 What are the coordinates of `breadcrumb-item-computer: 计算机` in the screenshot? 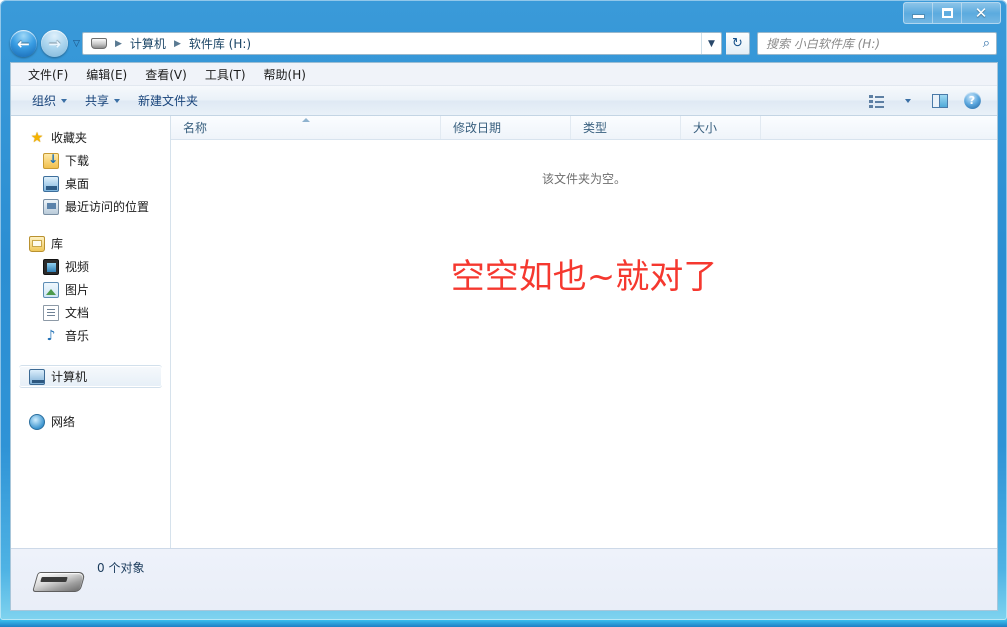 It's located at (148, 43).